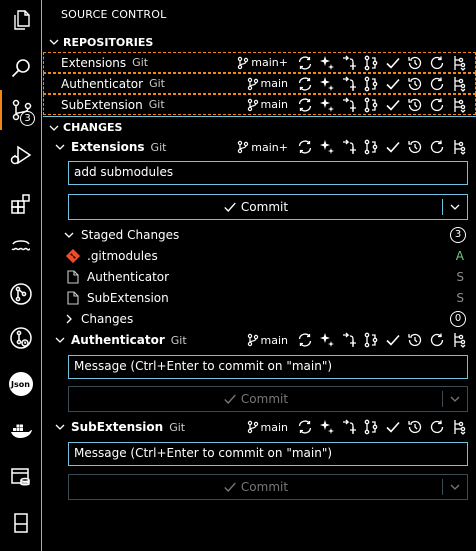 The width and height of the screenshot is (476, 551). Describe the element at coordinates (20, 246) in the screenshot. I see `wave-icon` at that location.